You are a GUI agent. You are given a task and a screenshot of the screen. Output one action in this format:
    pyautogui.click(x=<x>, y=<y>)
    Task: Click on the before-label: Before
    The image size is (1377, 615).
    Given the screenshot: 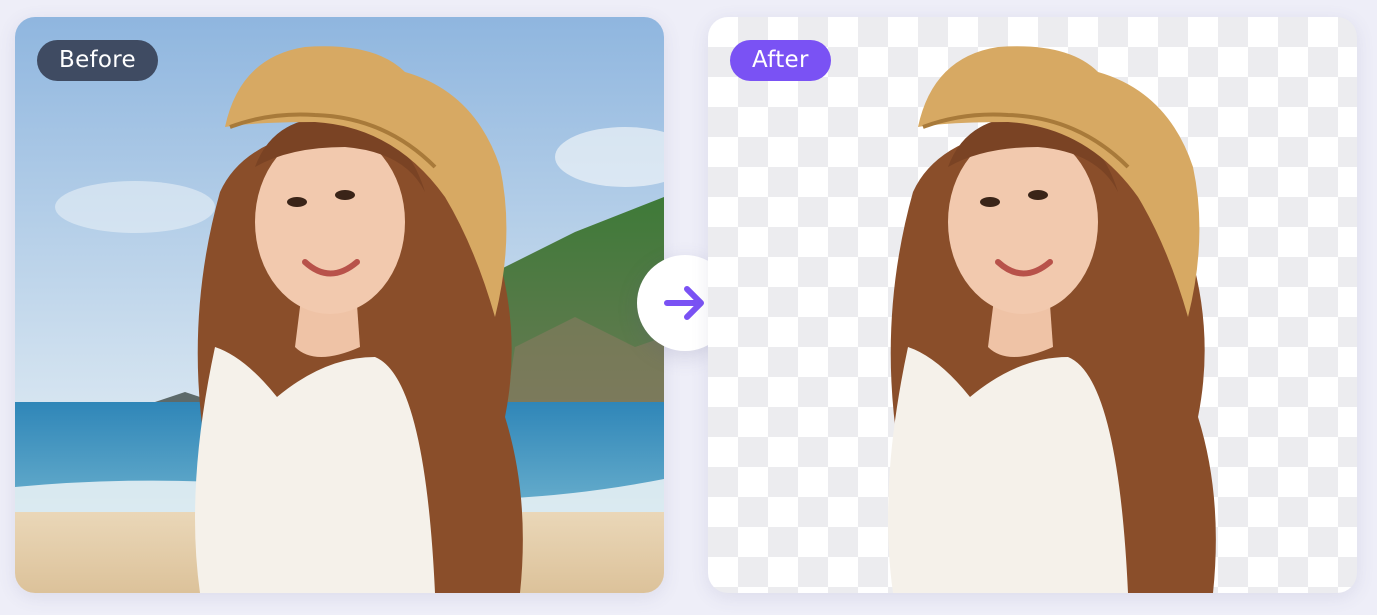 What is the action you would take?
    pyautogui.click(x=97, y=60)
    